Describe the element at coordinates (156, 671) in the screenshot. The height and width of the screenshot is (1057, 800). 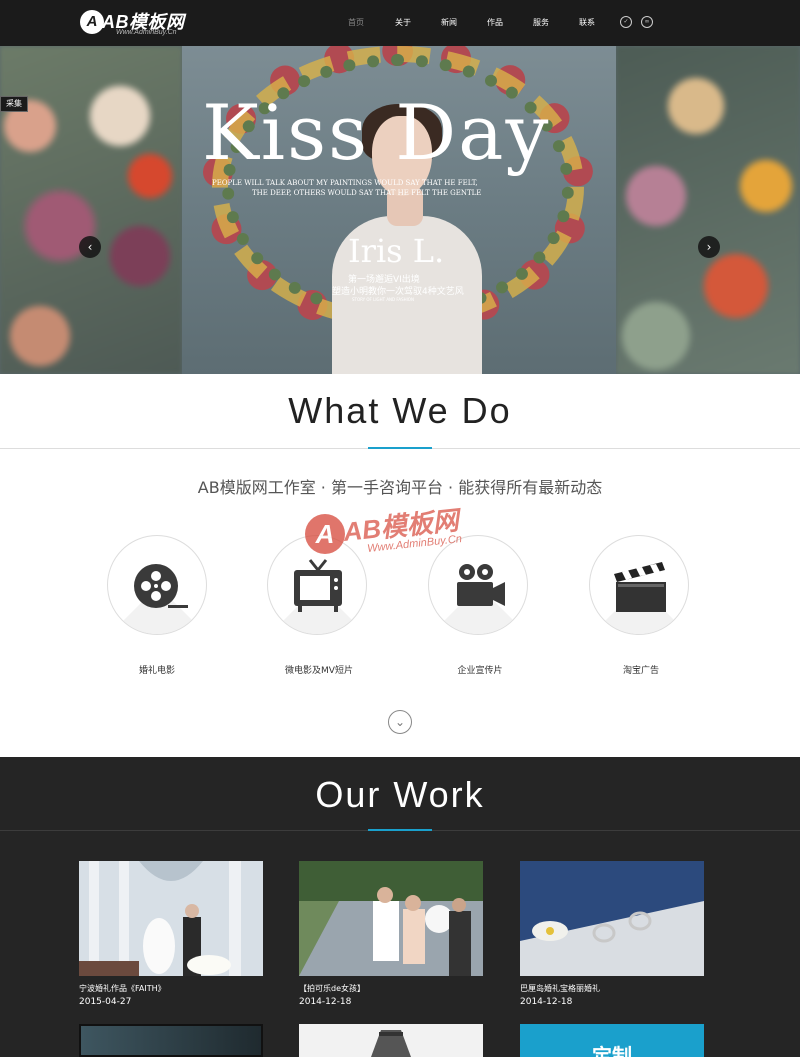
I see `service-label: 婚礼电影` at that location.